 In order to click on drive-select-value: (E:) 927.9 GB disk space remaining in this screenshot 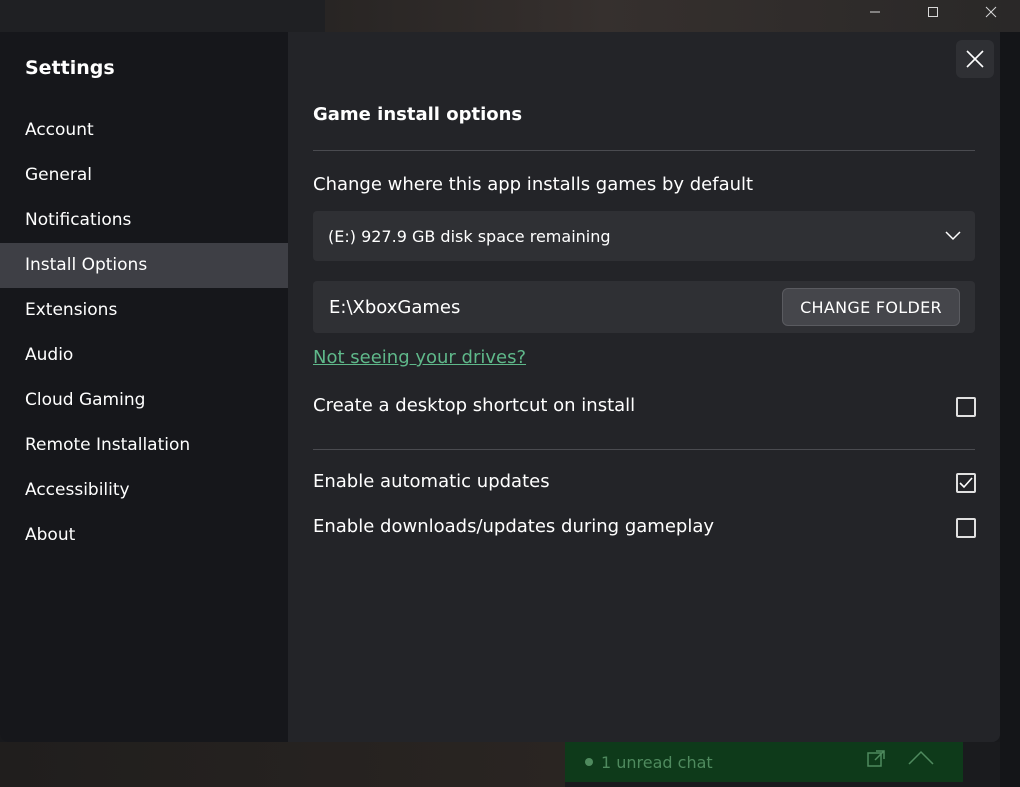, I will do `click(469, 236)`.